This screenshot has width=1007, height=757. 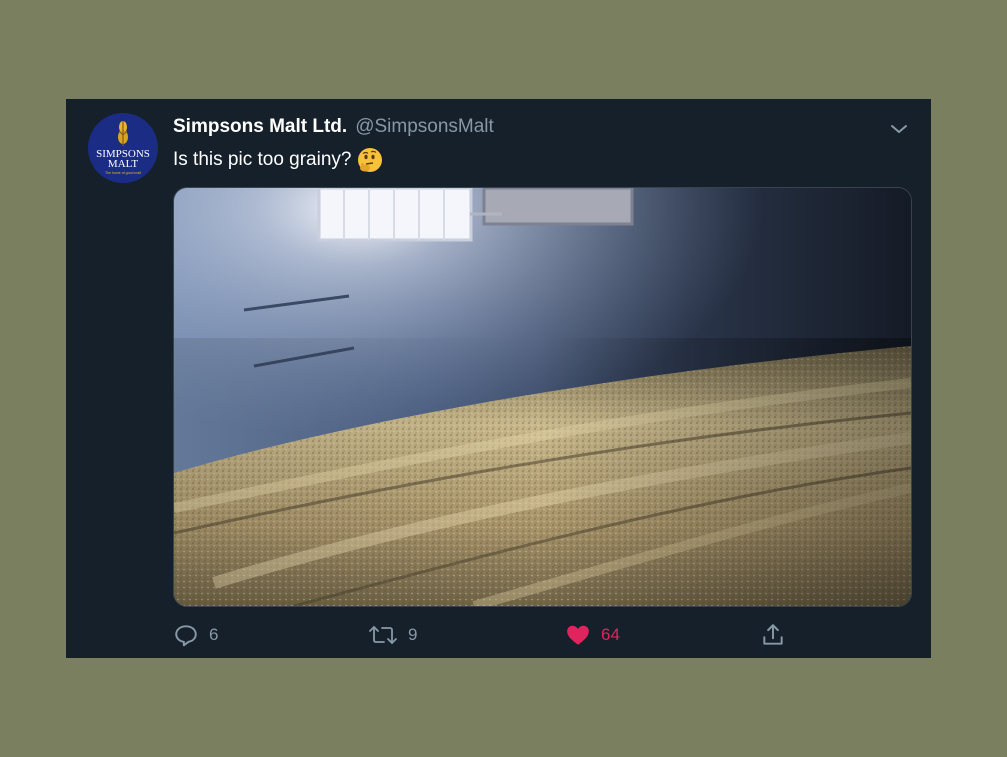 I want to click on reply-button: 6, so click(x=195, y=635).